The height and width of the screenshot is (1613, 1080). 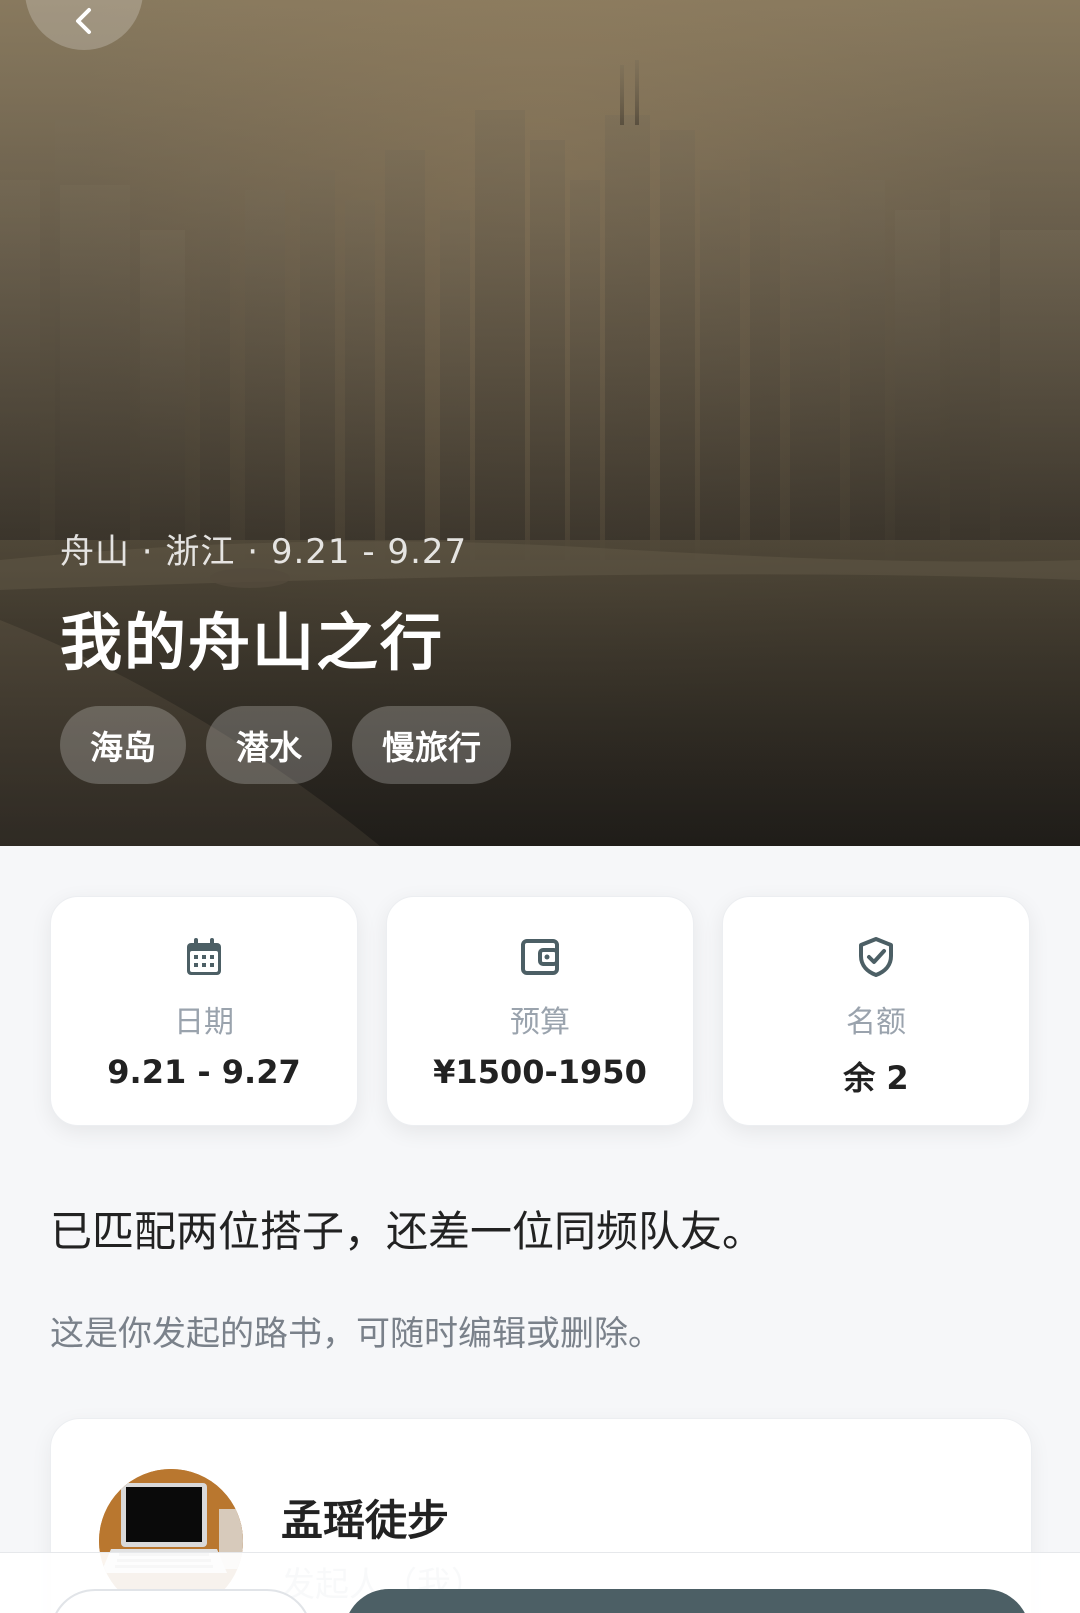 I want to click on tag-chip: 慢旅行, so click(x=431, y=745).